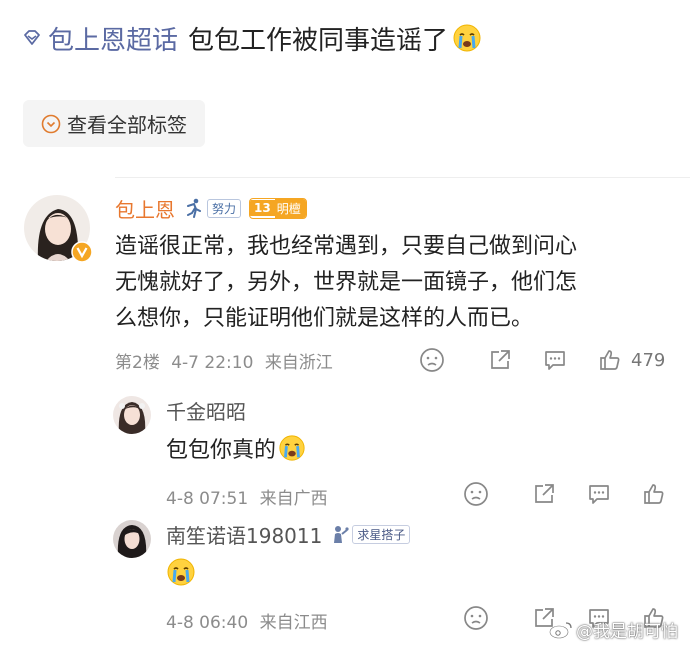 Image resolution: width=690 pixels, height=648 pixels. I want to click on comment-1-meta: 第2楼 4-7 22:10 来自浙江, so click(224, 360).